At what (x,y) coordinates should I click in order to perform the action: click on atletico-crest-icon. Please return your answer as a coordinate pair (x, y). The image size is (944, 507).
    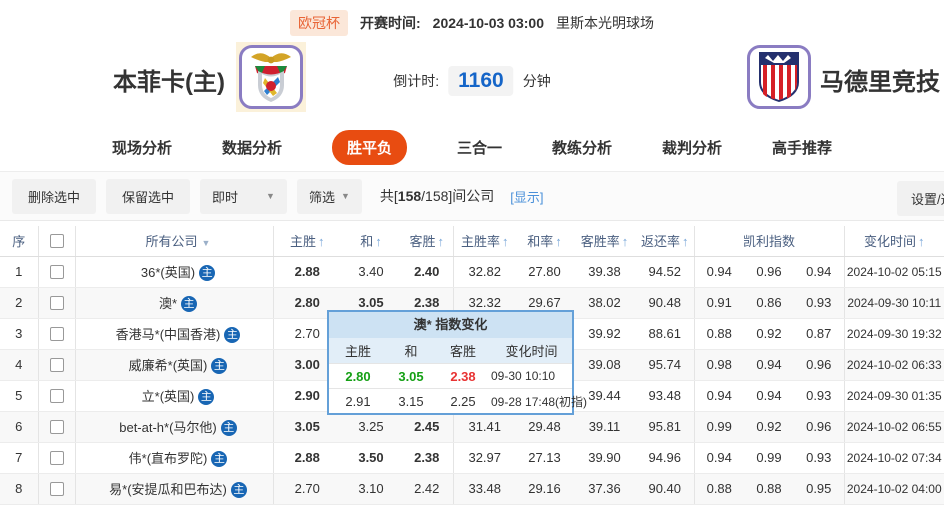
    Looking at the image, I should click on (779, 77).